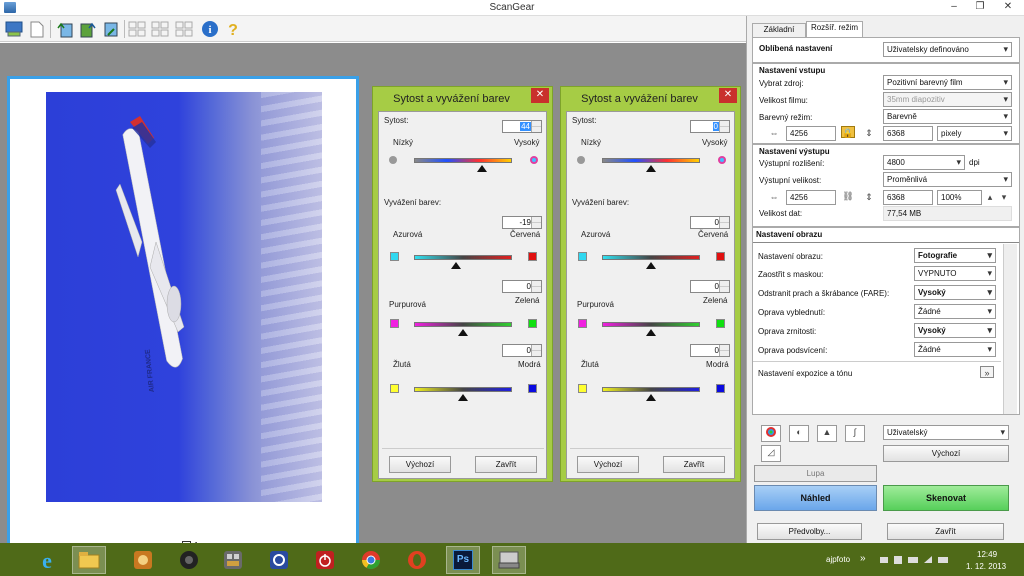  Describe the element at coordinates (955, 273) in the screenshot. I see `unsharp-mask-select: VYPNUTO` at that location.